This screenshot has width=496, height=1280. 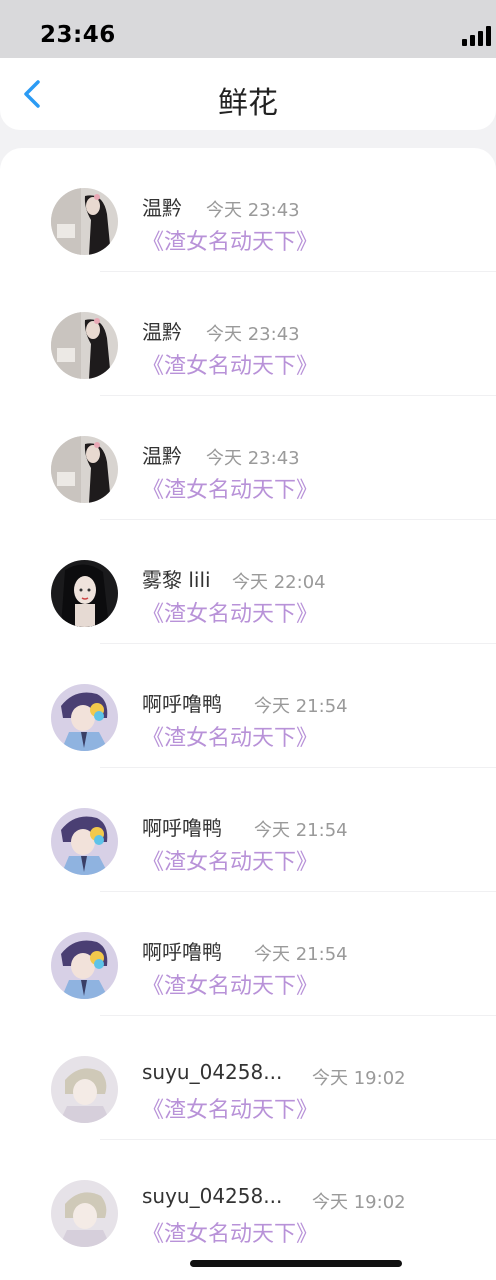 What do you see at coordinates (78, 35) in the screenshot?
I see `status-time: 23:46` at bounding box center [78, 35].